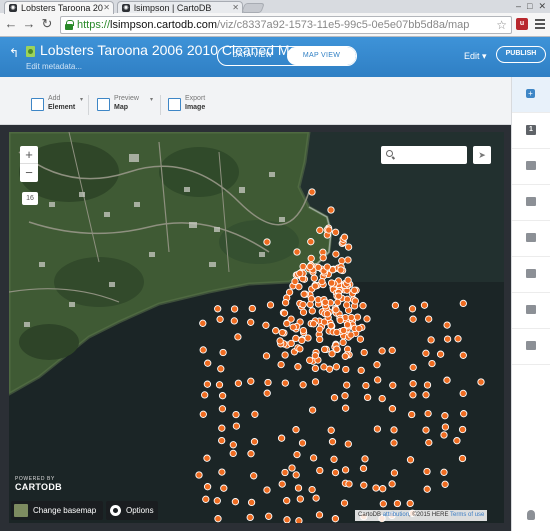 This screenshot has height=531, width=550. What do you see at coordinates (531, 347) in the screenshot?
I see `filter-tab` at bounding box center [531, 347].